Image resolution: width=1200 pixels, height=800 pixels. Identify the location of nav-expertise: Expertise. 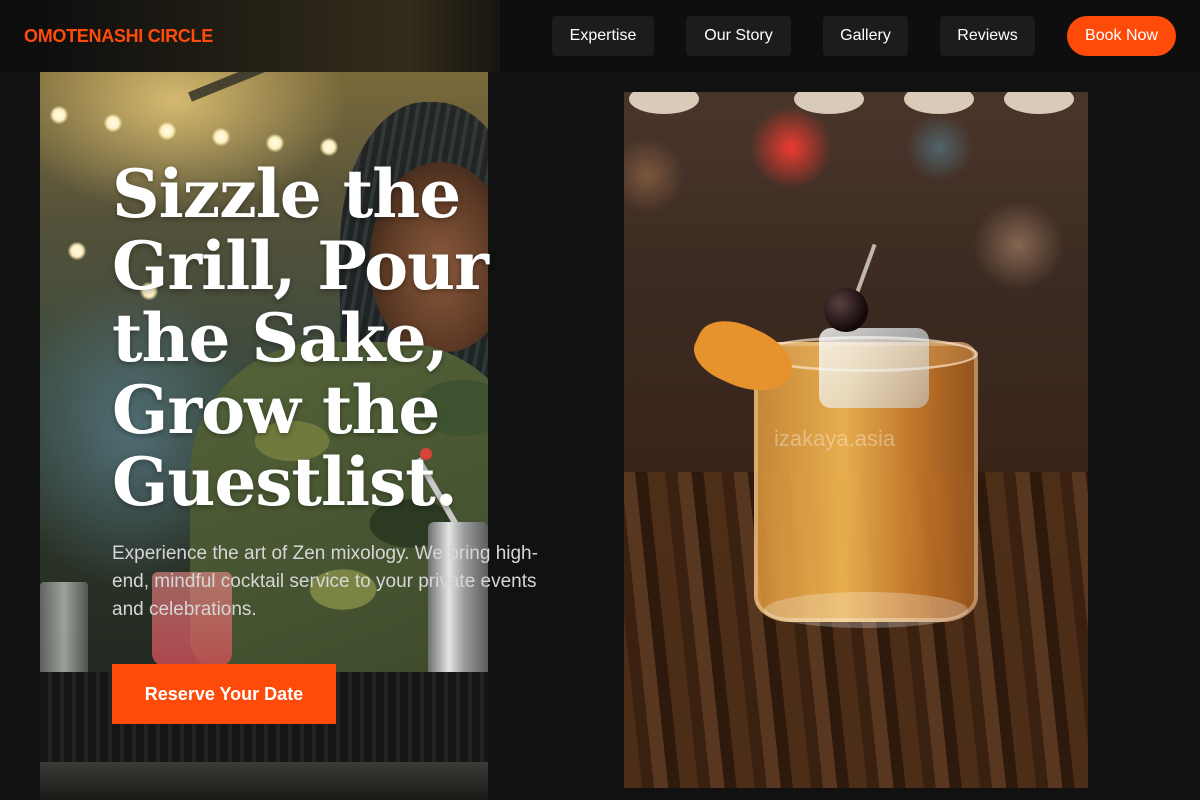
(603, 36).